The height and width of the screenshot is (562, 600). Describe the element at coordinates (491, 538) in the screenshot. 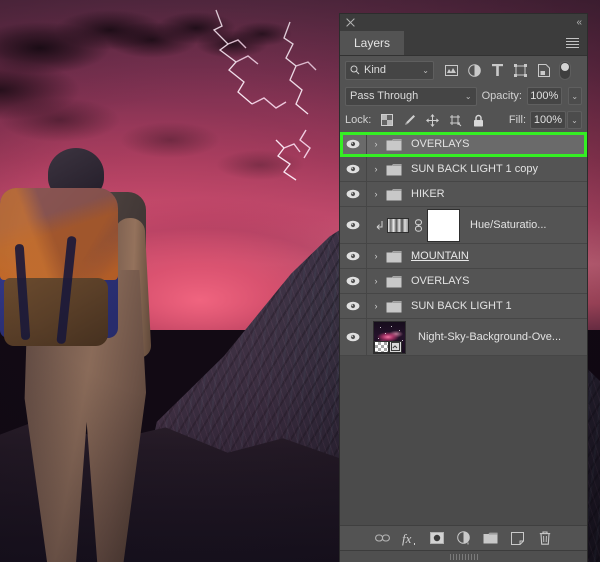

I see `new-group-button` at that location.